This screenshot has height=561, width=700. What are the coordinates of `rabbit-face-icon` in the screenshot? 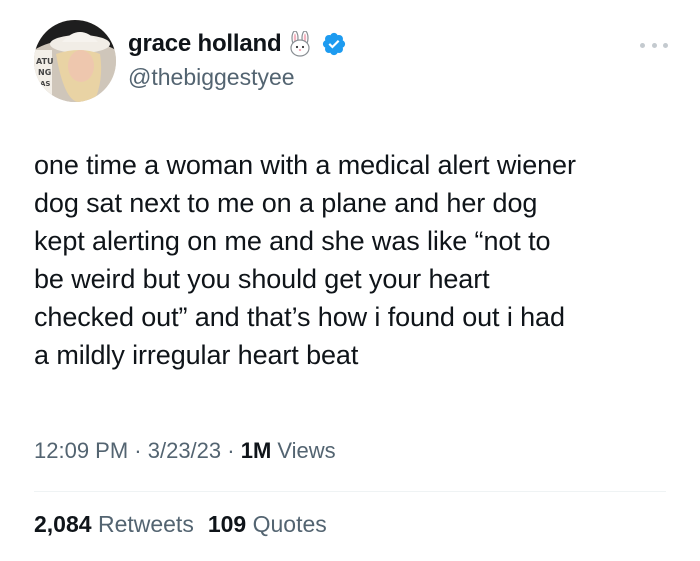 It's located at (300, 43).